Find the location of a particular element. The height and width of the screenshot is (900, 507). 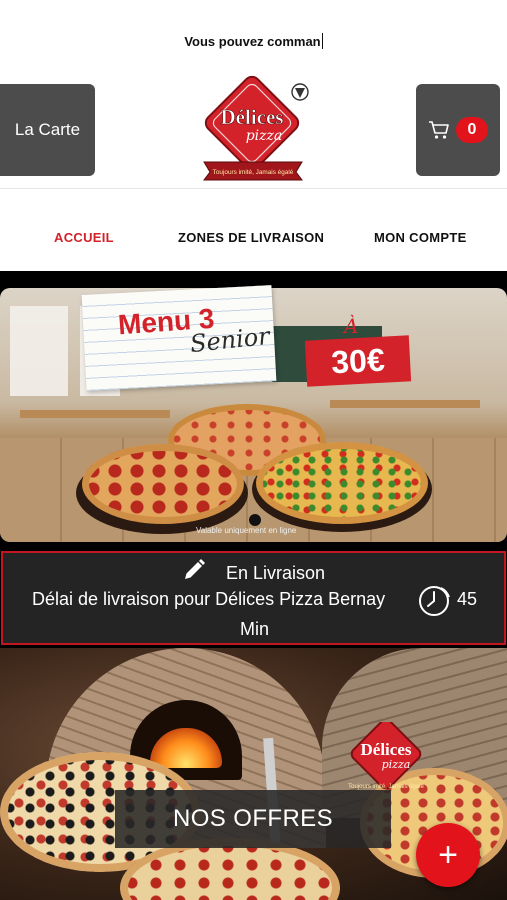

pizza-slice-icon is located at coordinates (300, 92).